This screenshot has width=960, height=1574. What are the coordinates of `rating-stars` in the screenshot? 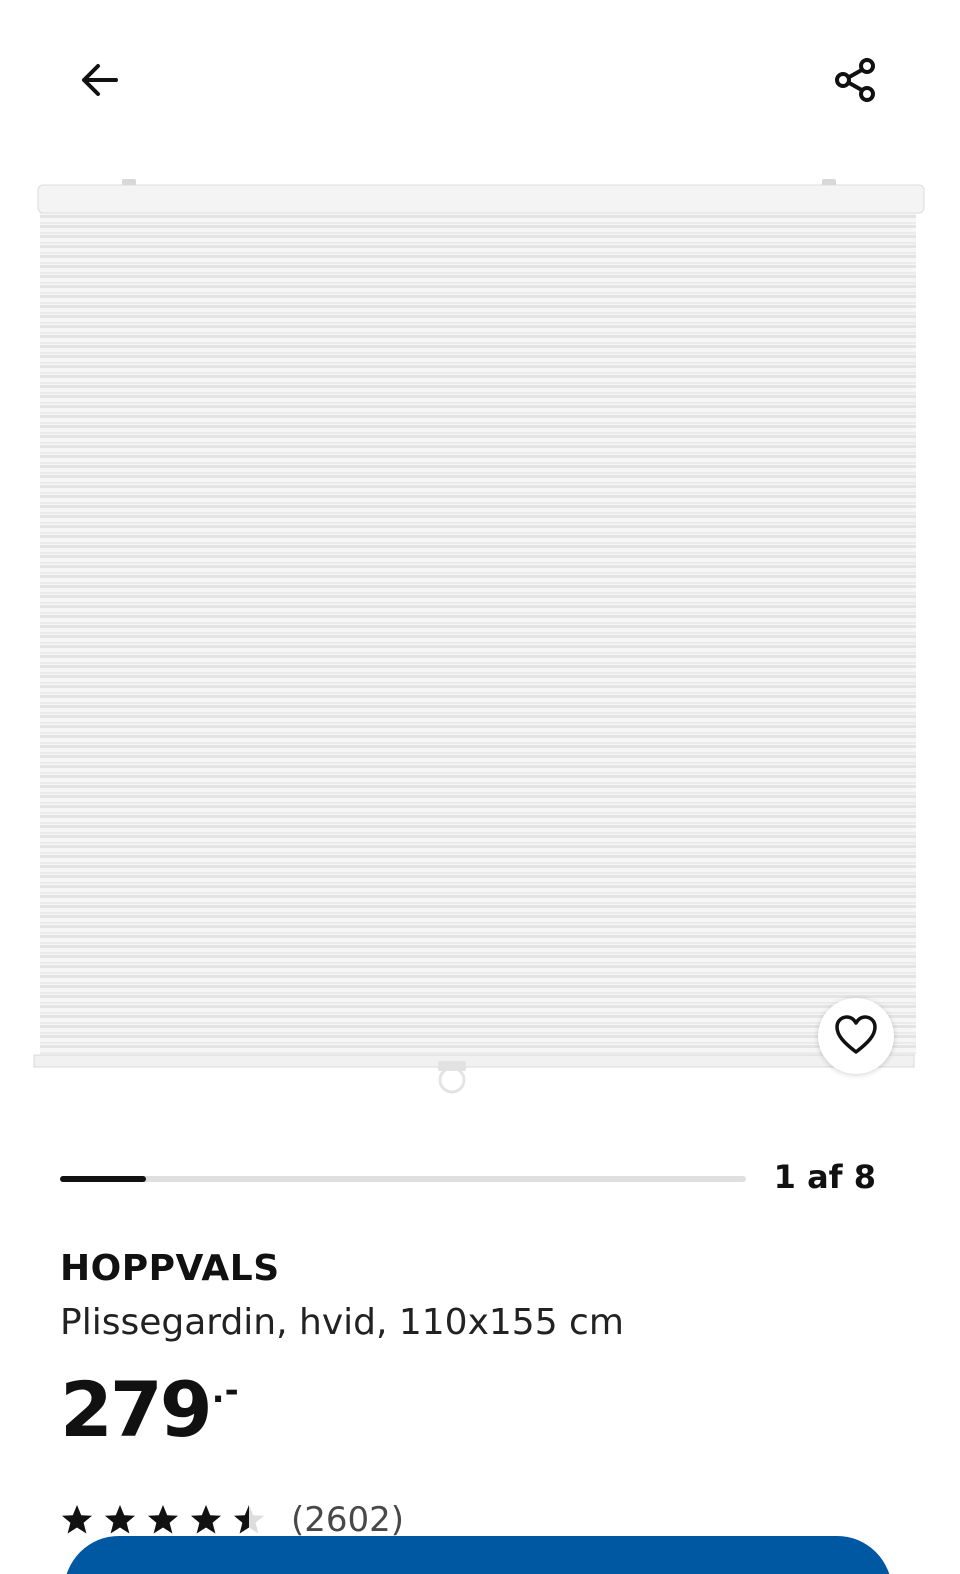 It's located at (167, 1520).